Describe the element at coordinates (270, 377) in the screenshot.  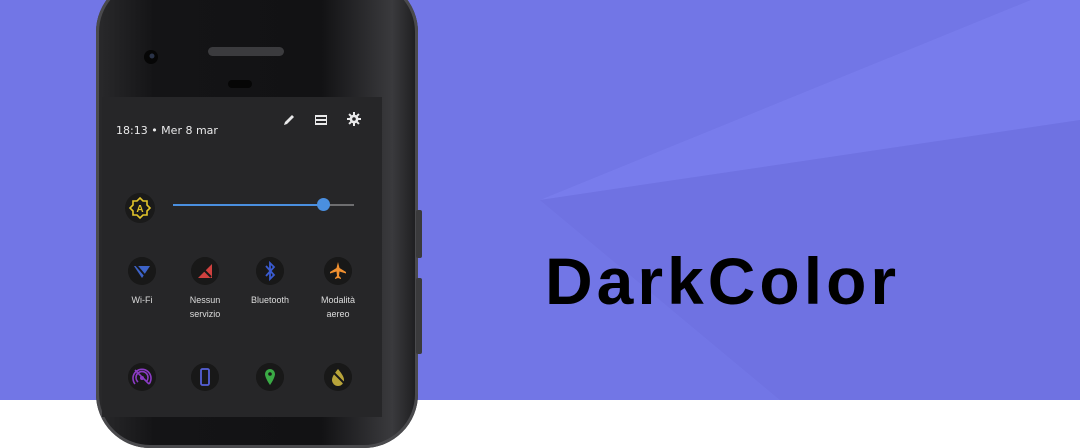
I see `location-icon` at that location.